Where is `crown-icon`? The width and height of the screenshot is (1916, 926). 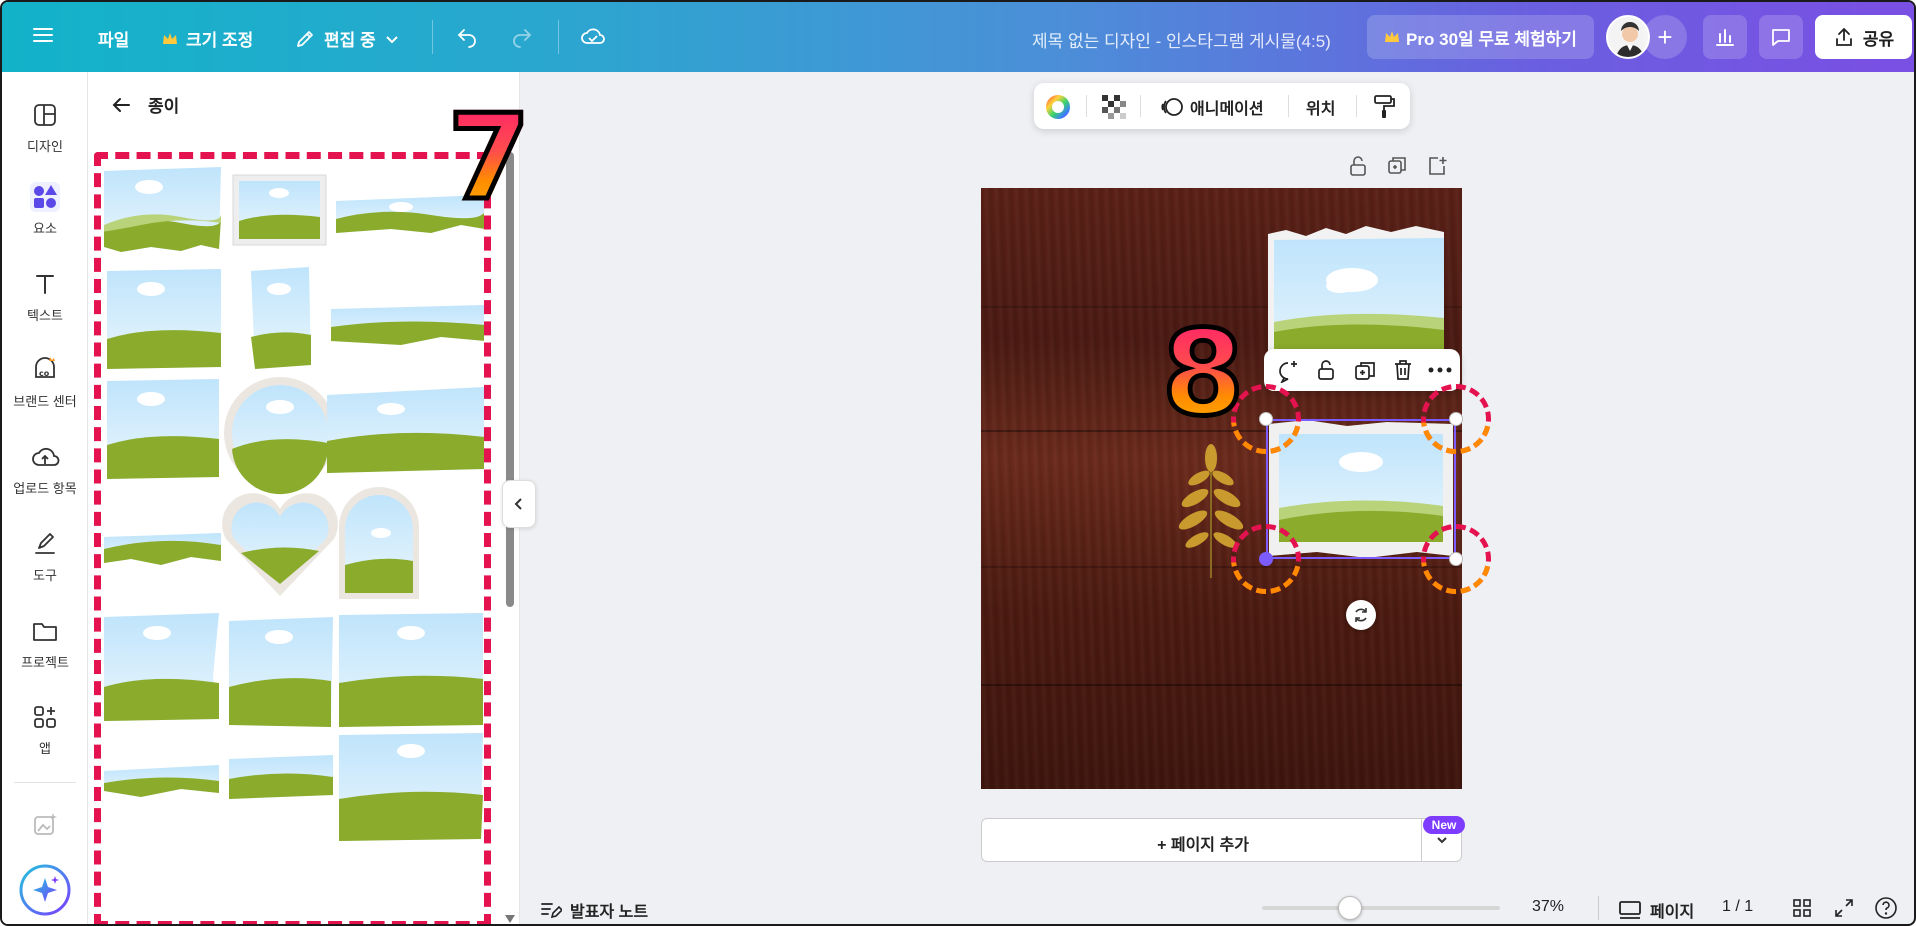
crown-icon is located at coordinates (1392, 36).